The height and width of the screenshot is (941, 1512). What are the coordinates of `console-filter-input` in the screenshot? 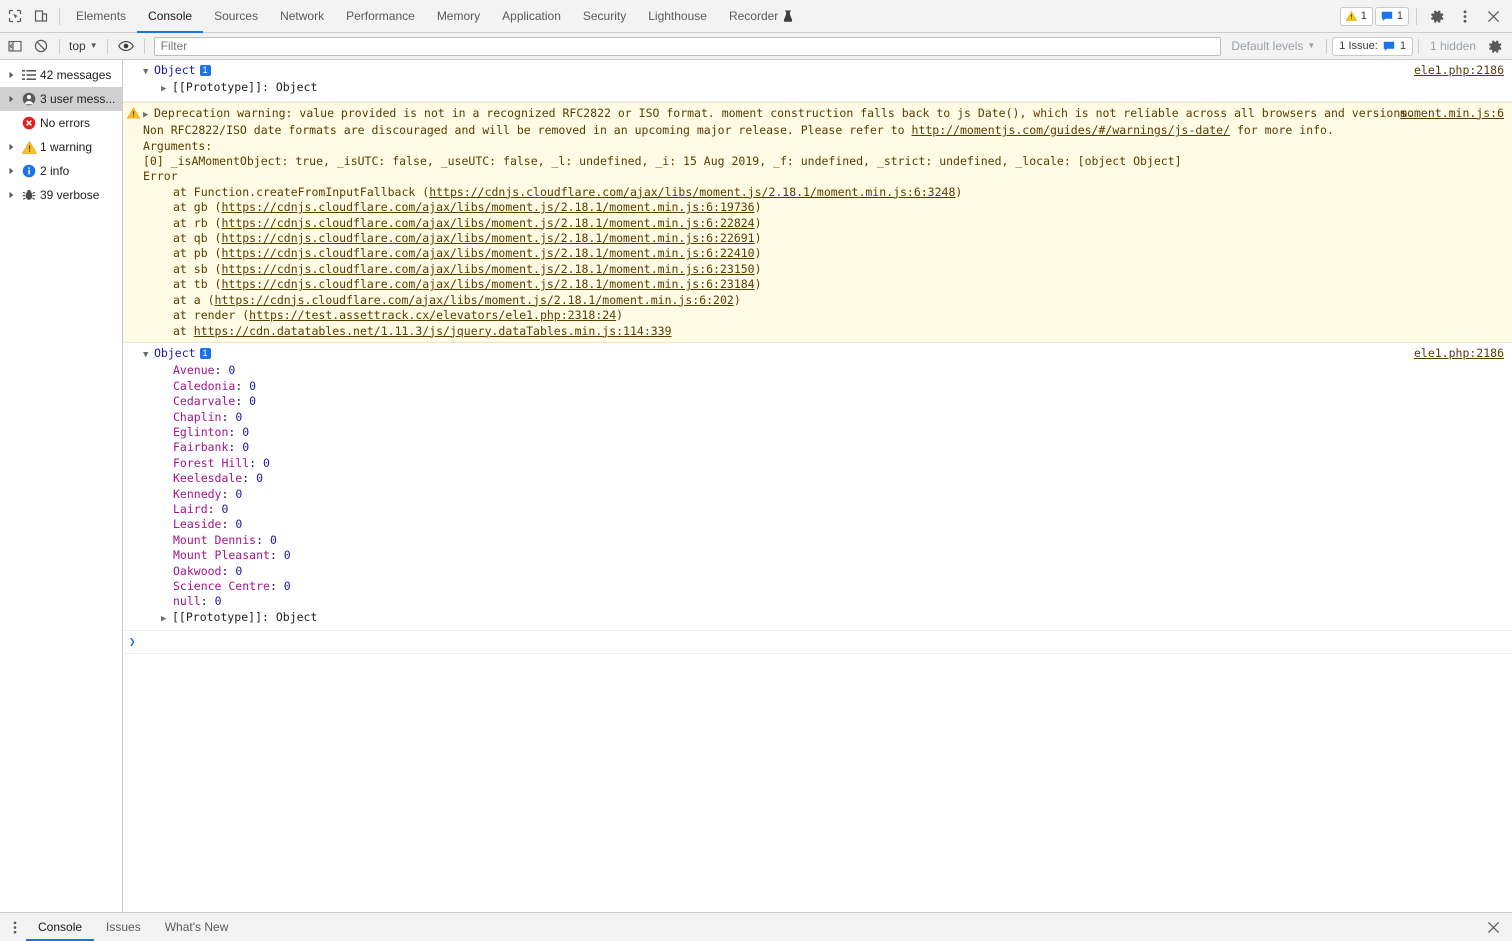 It's located at (687, 46).